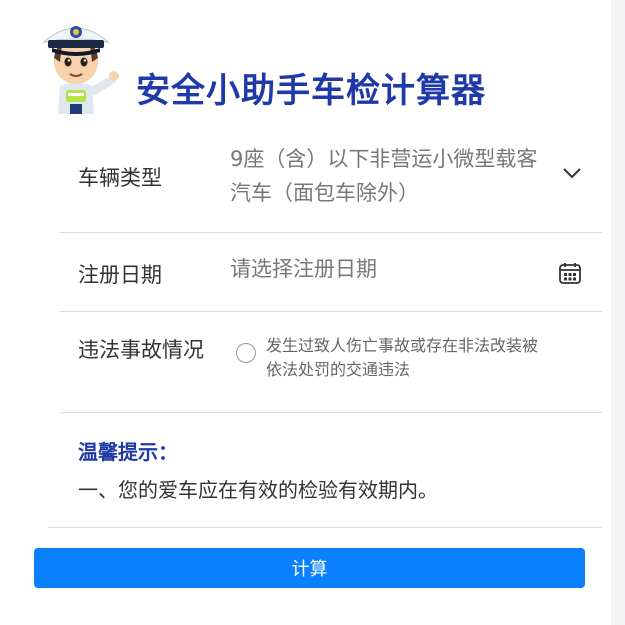  What do you see at coordinates (311, 90) in the screenshot?
I see `app-title: 安全小助手车检计算器` at bounding box center [311, 90].